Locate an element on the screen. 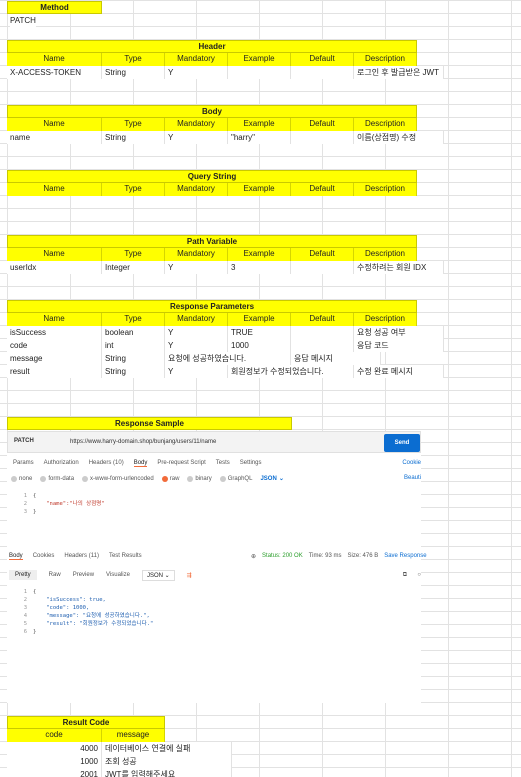 This screenshot has width=521, height=777. col-mandatory: Mandatory is located at coordinates (196, 59).